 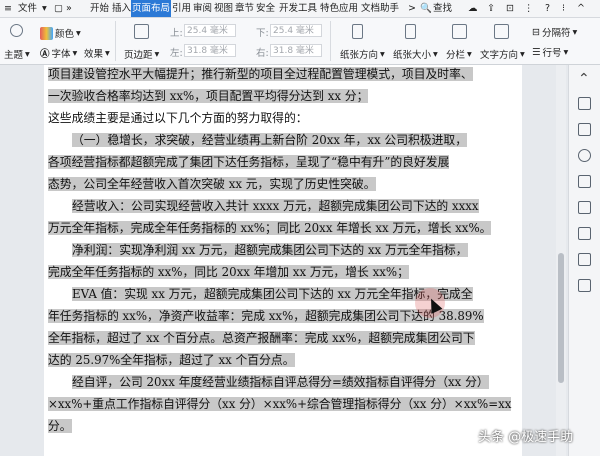 I want to click on top-margin-input: 25.4 毫米, so click(x=210, y=30).